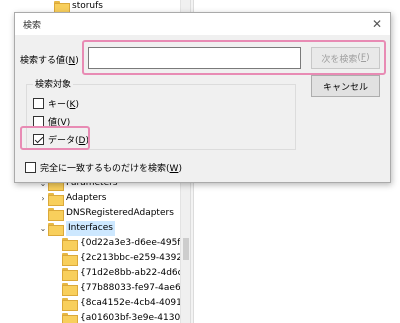 This screenshot has width=400, height=323. I want to click on tree-item-guid: {8ca4152e-4cb4-4091-a, so click(126, 303).